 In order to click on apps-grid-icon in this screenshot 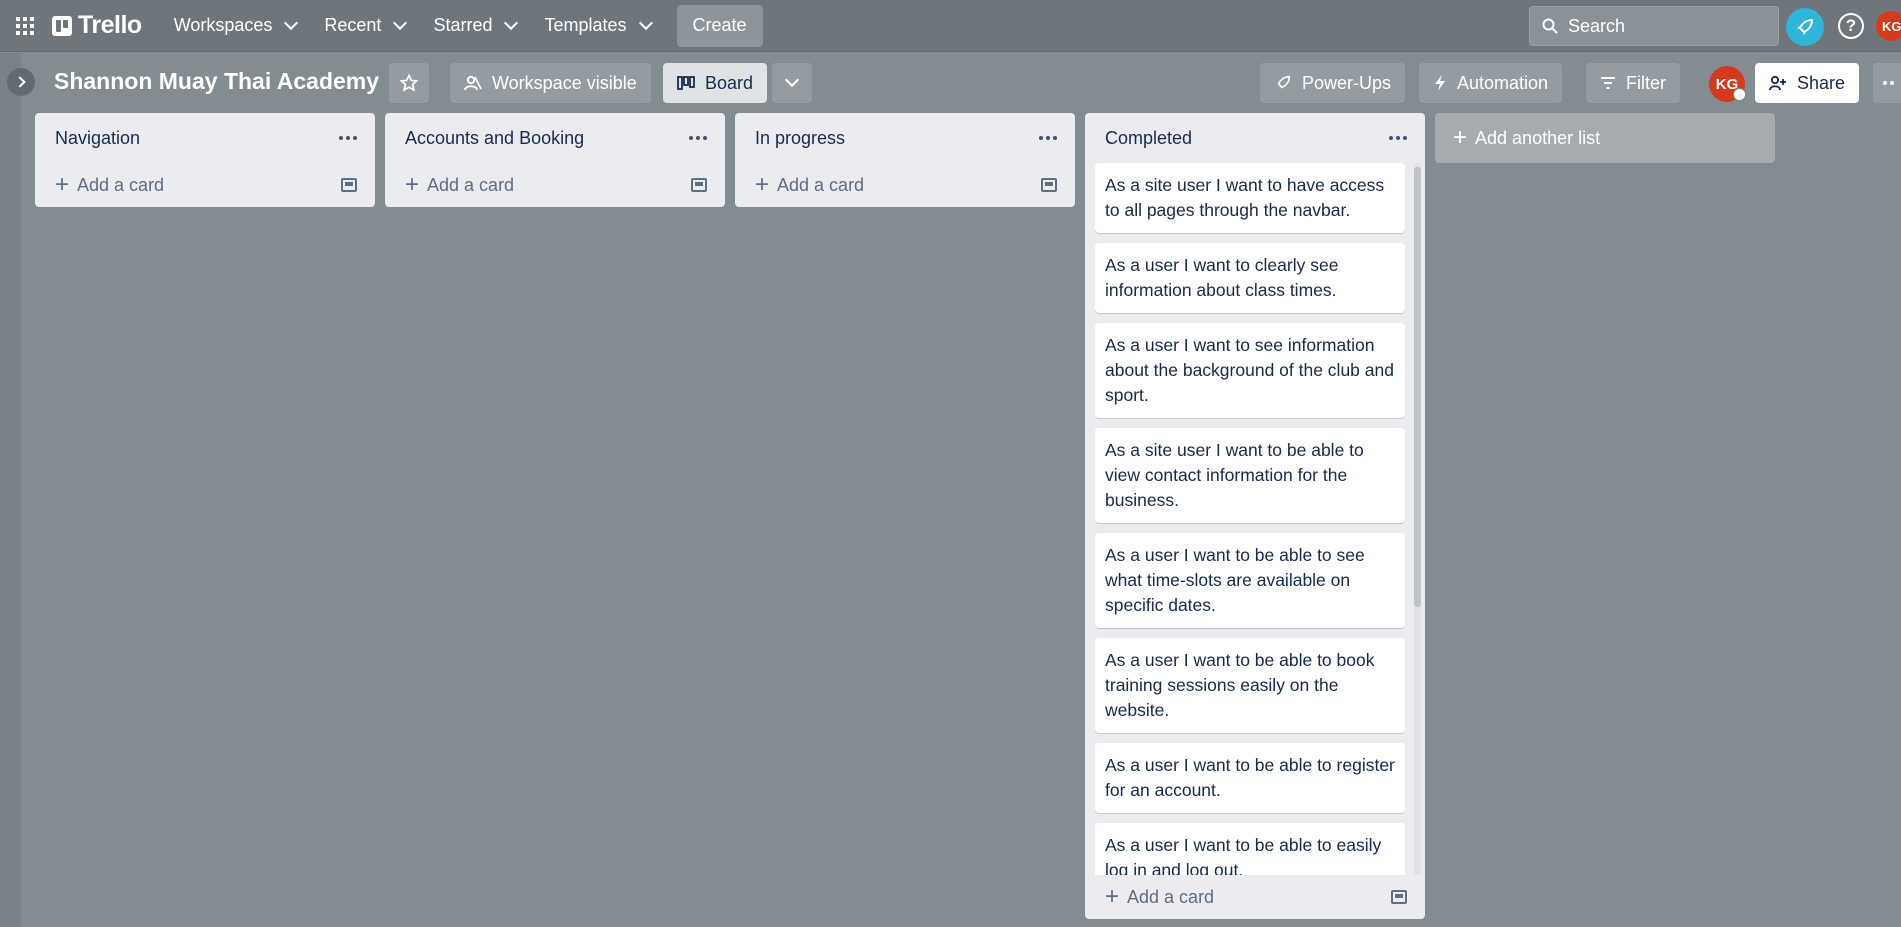, I will do `click(25, 26)`.